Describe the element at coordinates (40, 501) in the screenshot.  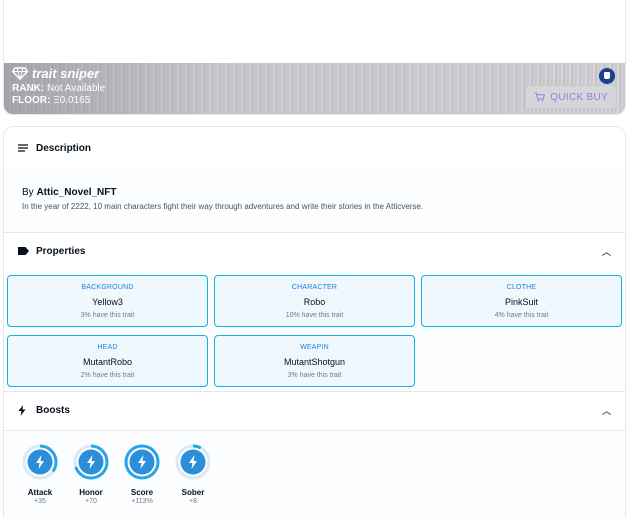
I see `boost-value: +35` at that location.